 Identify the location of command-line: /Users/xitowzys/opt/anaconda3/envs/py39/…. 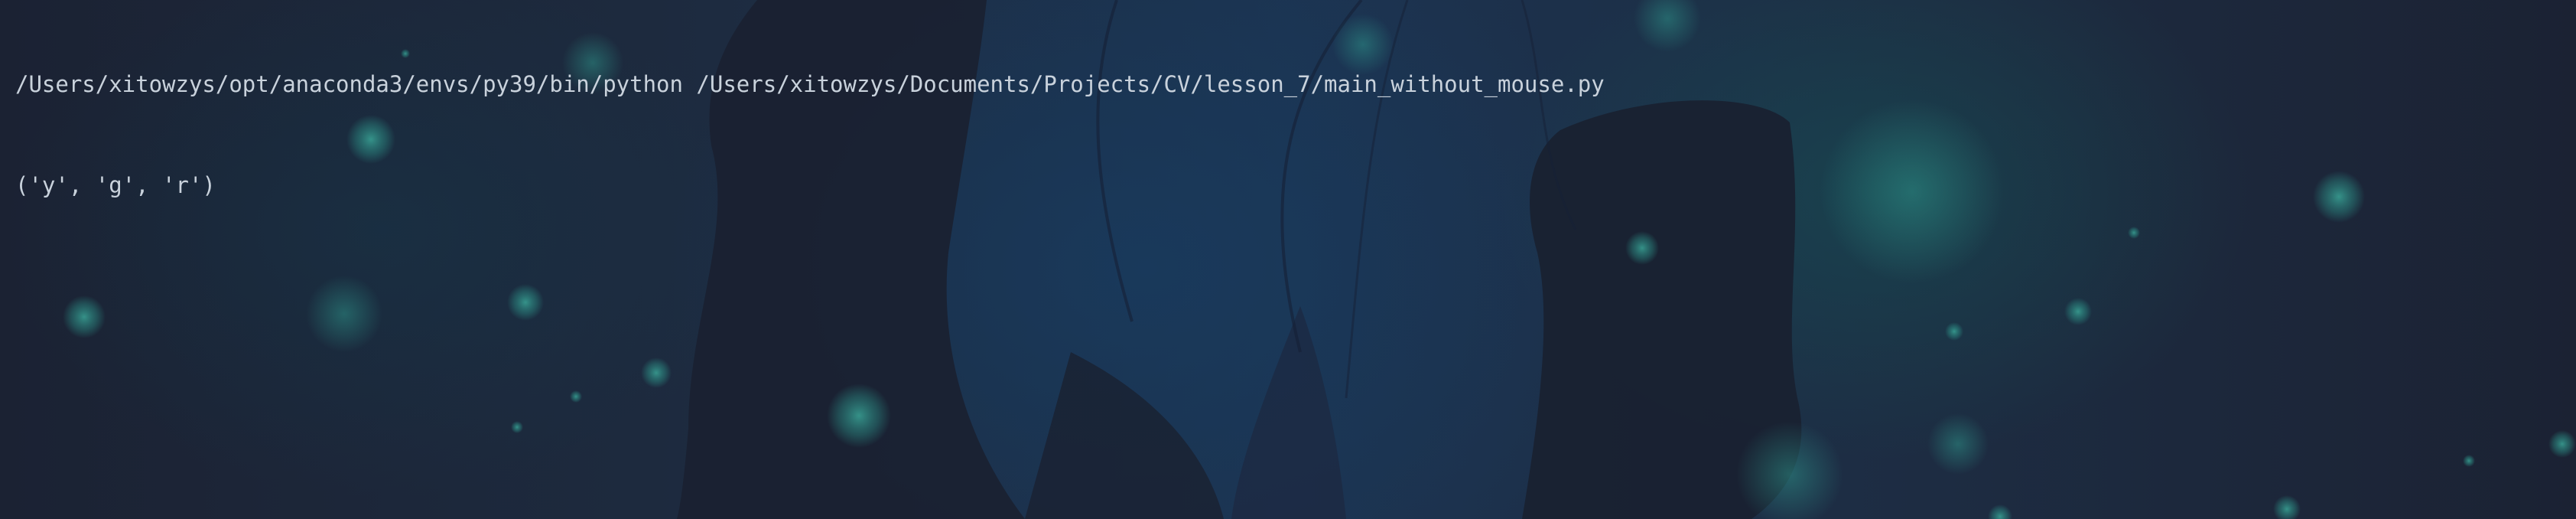
(810, 84).